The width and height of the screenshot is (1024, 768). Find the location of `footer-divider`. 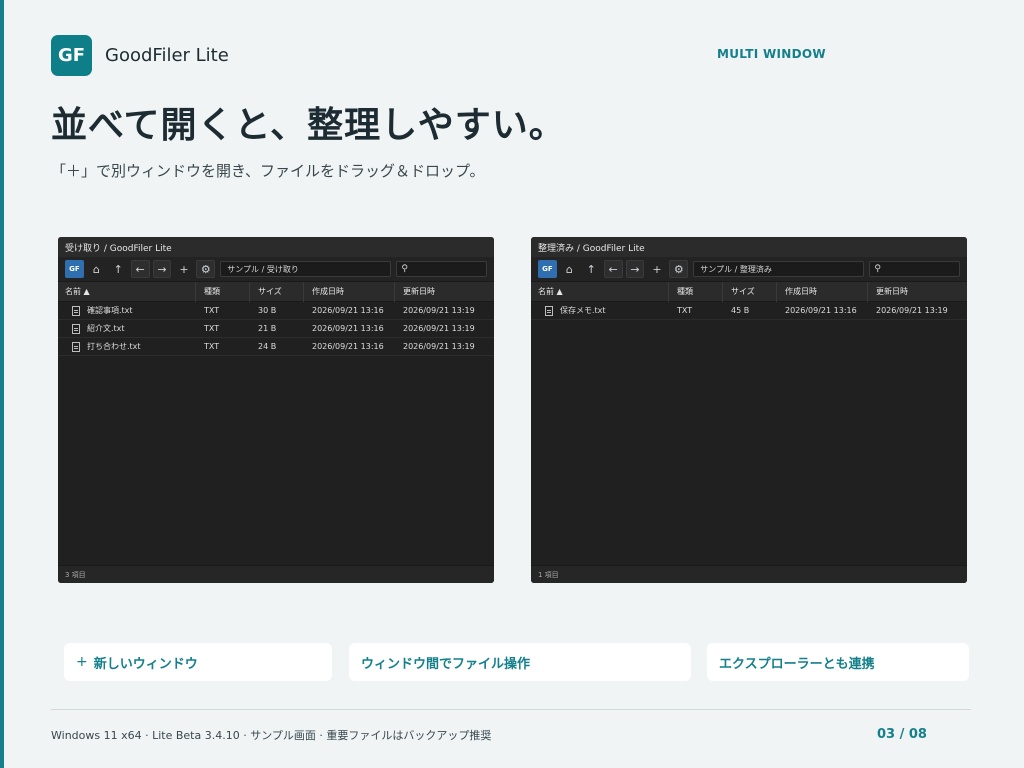

footer-divider is located at coordinates (511, 709).